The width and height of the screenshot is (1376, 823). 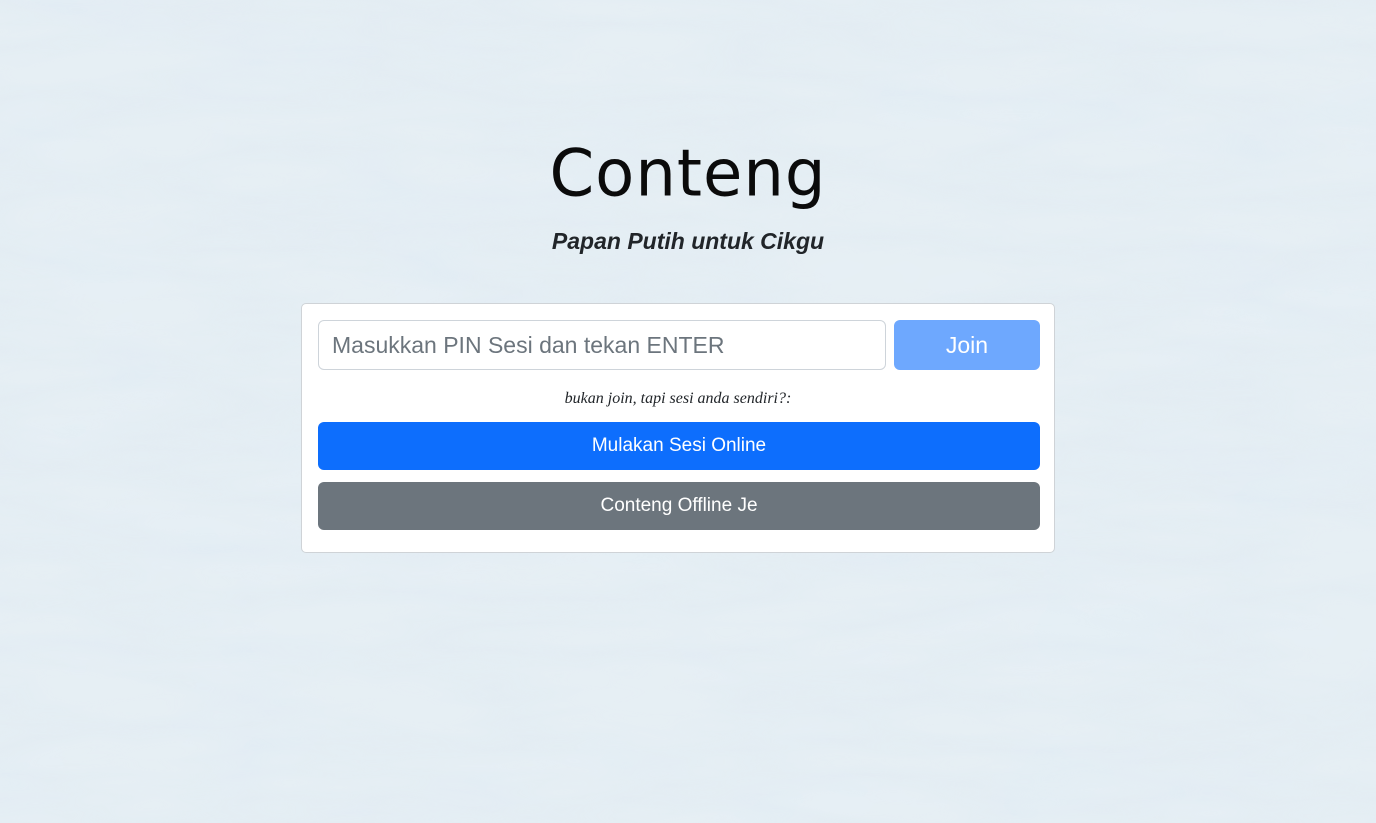 I want to click on session-pin-input, so click(x=602, y=345).